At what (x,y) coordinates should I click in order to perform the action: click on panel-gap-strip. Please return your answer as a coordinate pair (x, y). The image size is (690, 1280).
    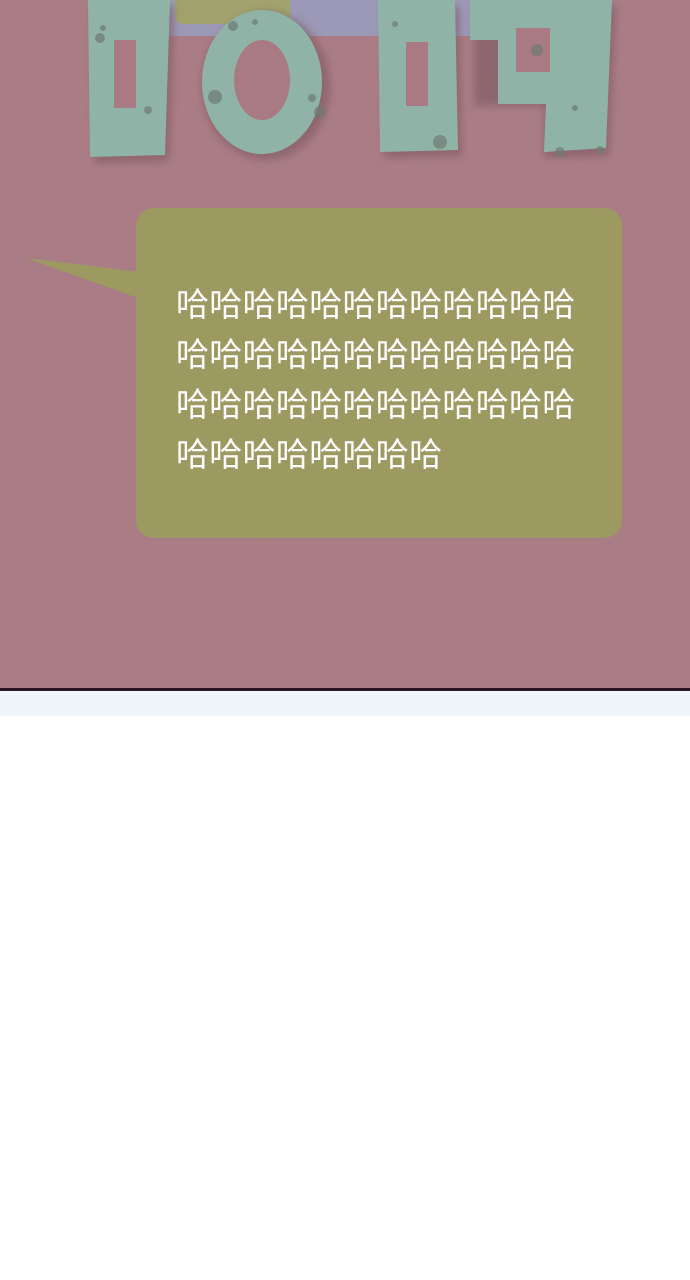
    Looking at the image, I should click on (345, 703).